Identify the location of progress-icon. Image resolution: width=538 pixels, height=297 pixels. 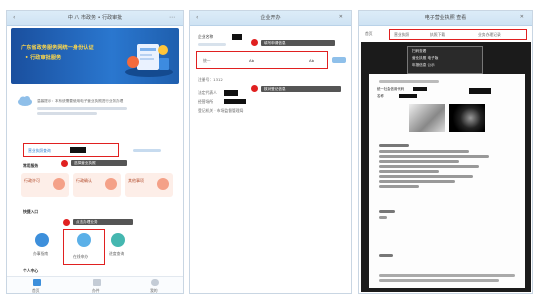
(118, 240).